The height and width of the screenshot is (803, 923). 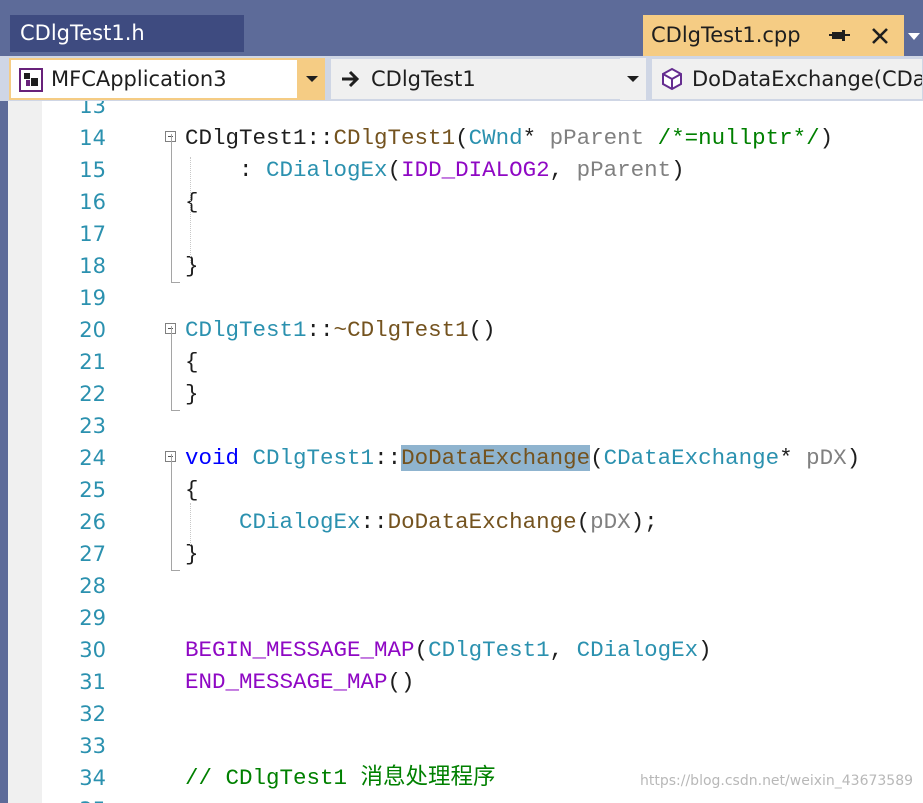 What do you see at coordinates (92, 298) in the screenshot?
I see `line-number: 19` at bounding box center [92, 298].